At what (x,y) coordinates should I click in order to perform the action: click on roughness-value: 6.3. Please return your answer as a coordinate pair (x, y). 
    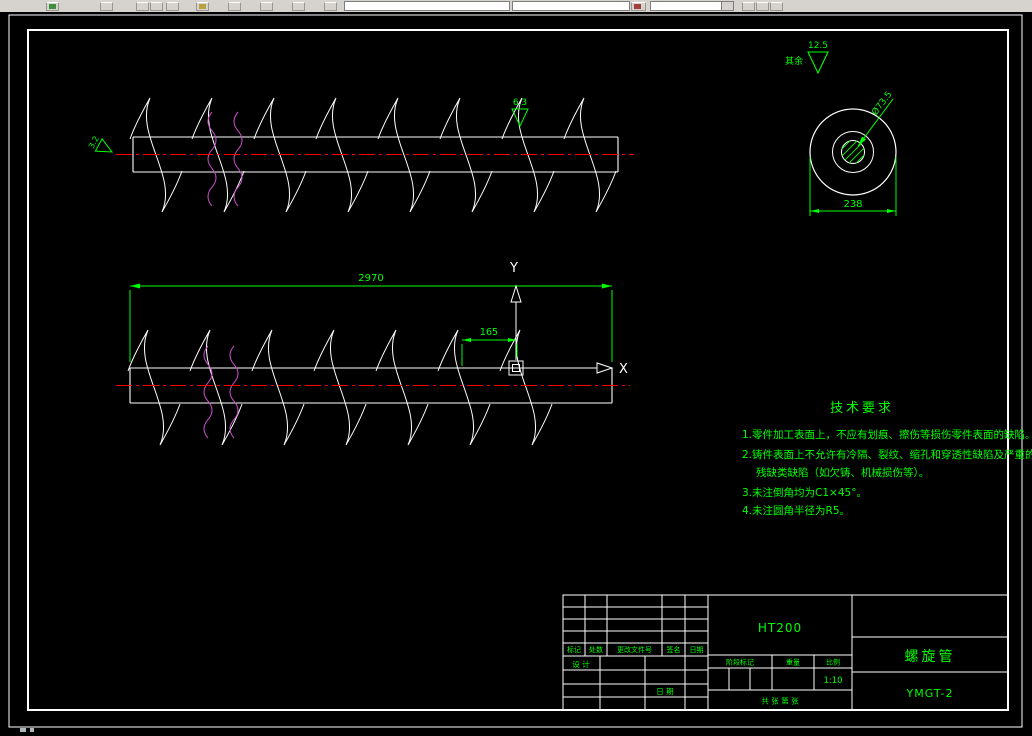
    Looking at the image, I should click on (520, 103).